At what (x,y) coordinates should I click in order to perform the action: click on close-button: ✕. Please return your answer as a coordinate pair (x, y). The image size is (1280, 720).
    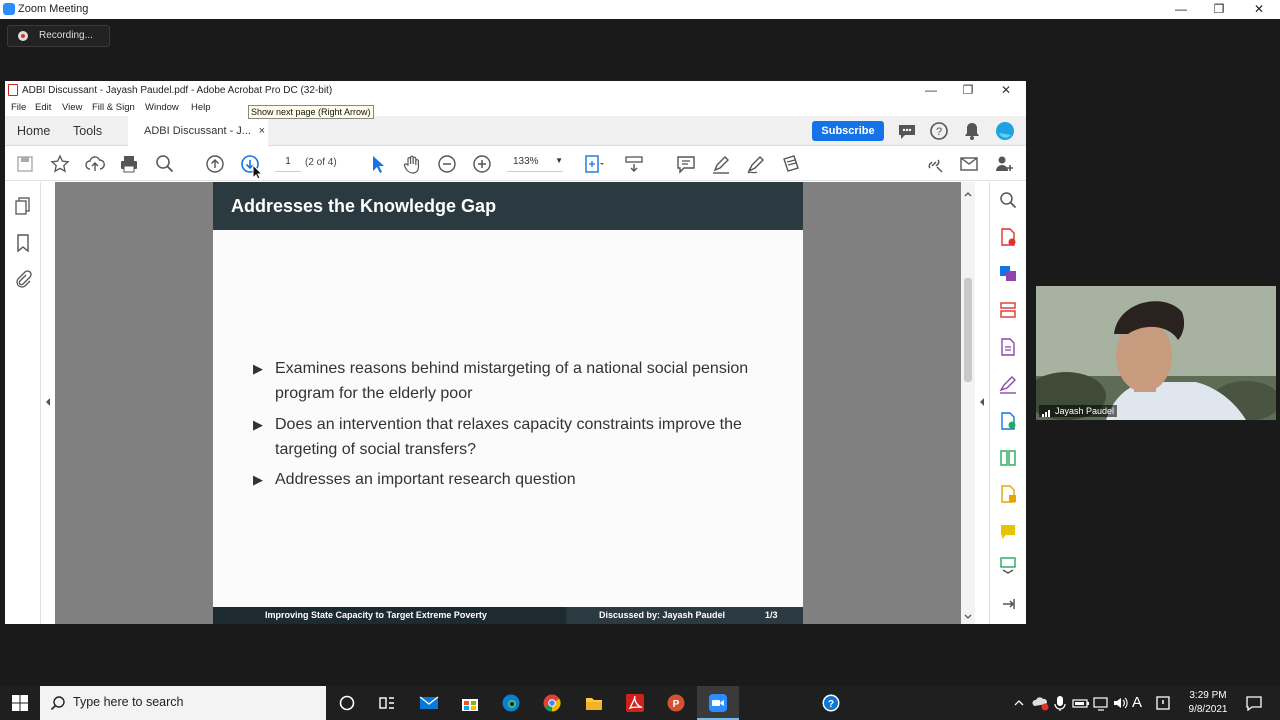
    Looking at the image, I should click on (1259, 9).